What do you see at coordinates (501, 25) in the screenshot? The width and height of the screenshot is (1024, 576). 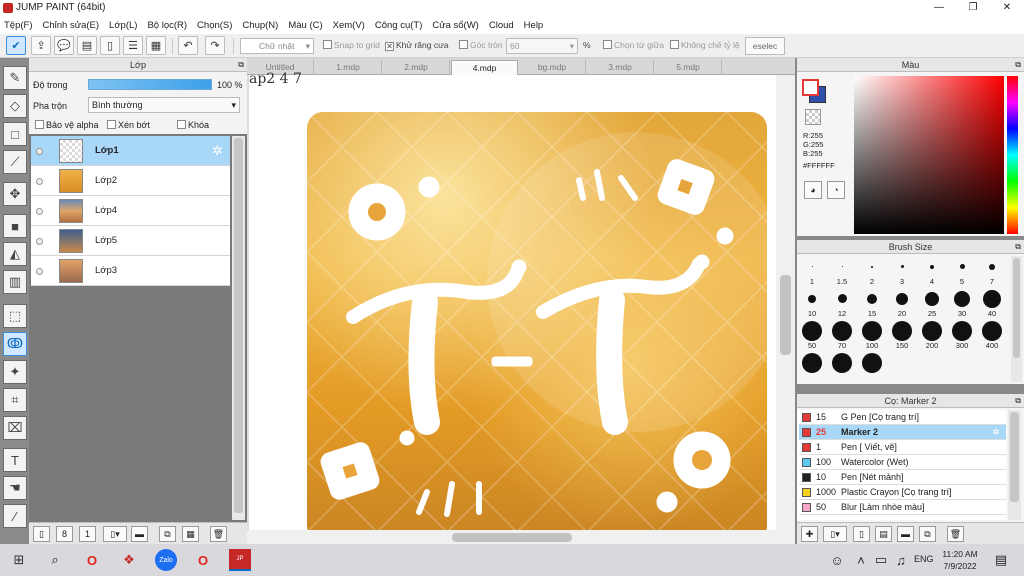 I see `menu-cloud: Cloud` at bounding box center [501, 25].